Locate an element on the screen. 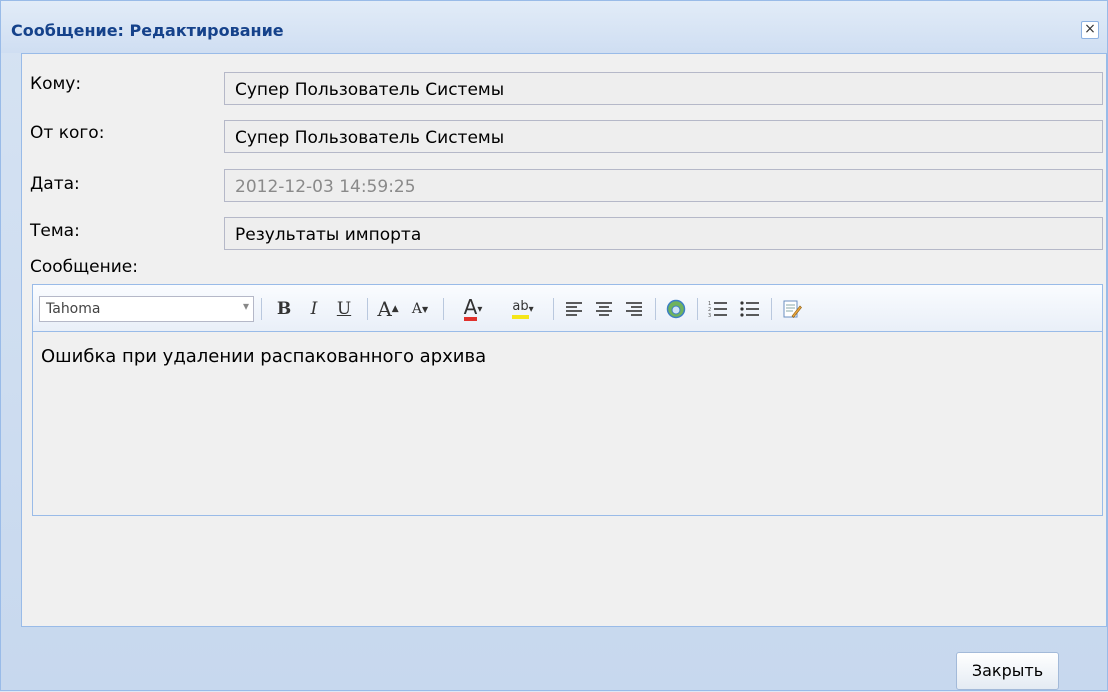 The height and width of the screenshot is (692, 1108). window-title: Сообщение: Редактирование is located at coordinates (147, 30).